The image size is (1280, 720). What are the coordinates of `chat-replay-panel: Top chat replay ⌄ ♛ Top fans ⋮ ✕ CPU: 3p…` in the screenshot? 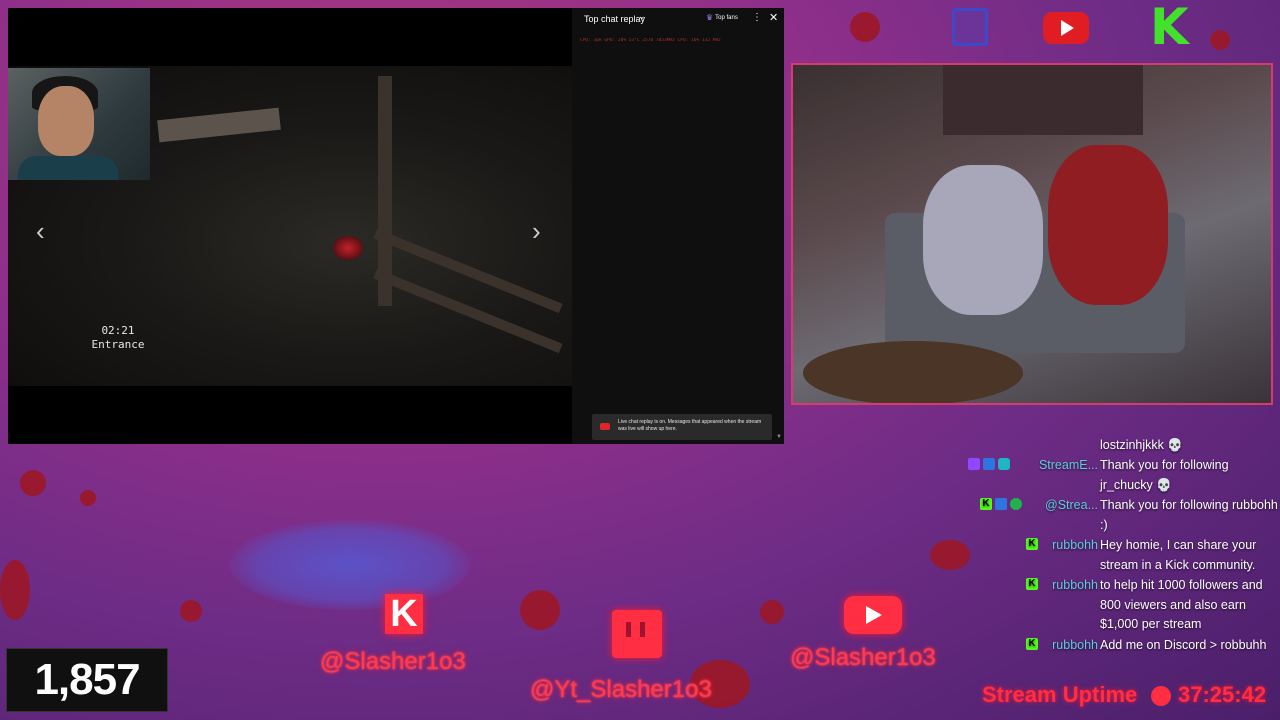 It's located at (678, 226).